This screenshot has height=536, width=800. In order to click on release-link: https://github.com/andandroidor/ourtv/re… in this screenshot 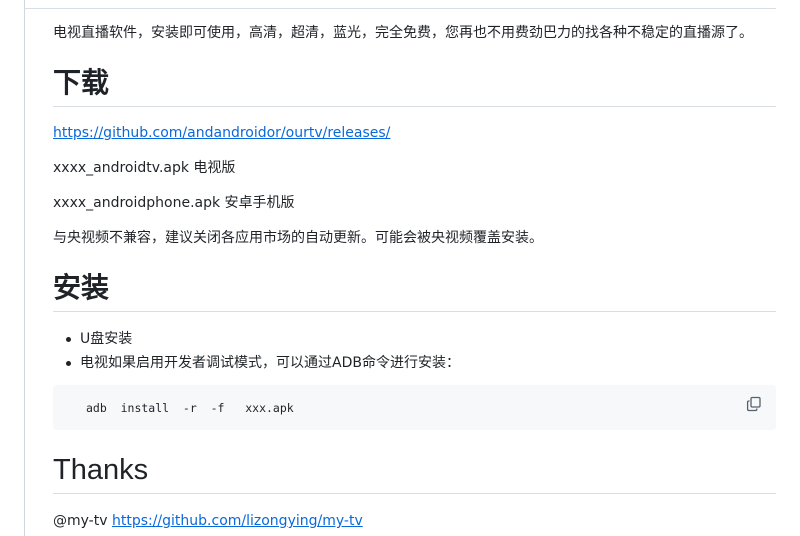, I will do `click(221, 133)`.